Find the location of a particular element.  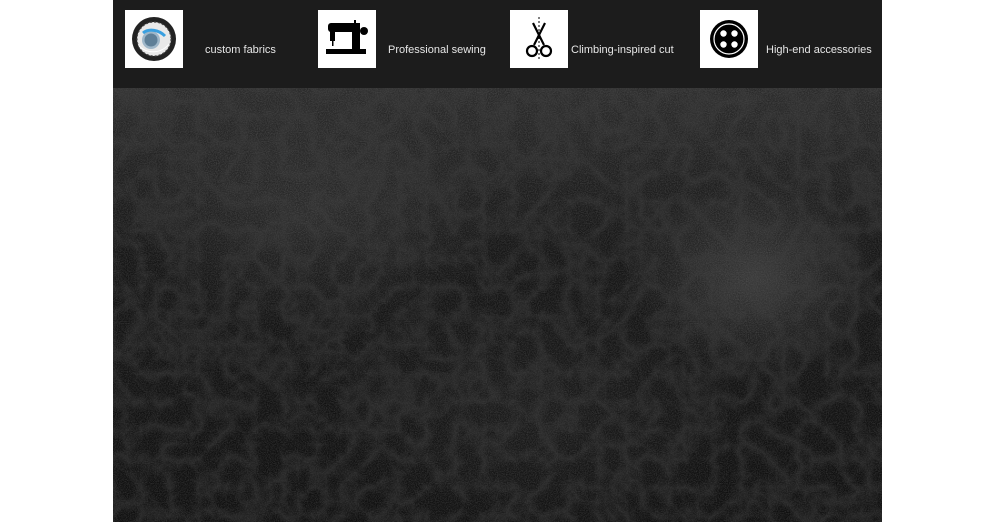

feature-custom-fabrics: custom fabrics is located at coordinates (200, 39).